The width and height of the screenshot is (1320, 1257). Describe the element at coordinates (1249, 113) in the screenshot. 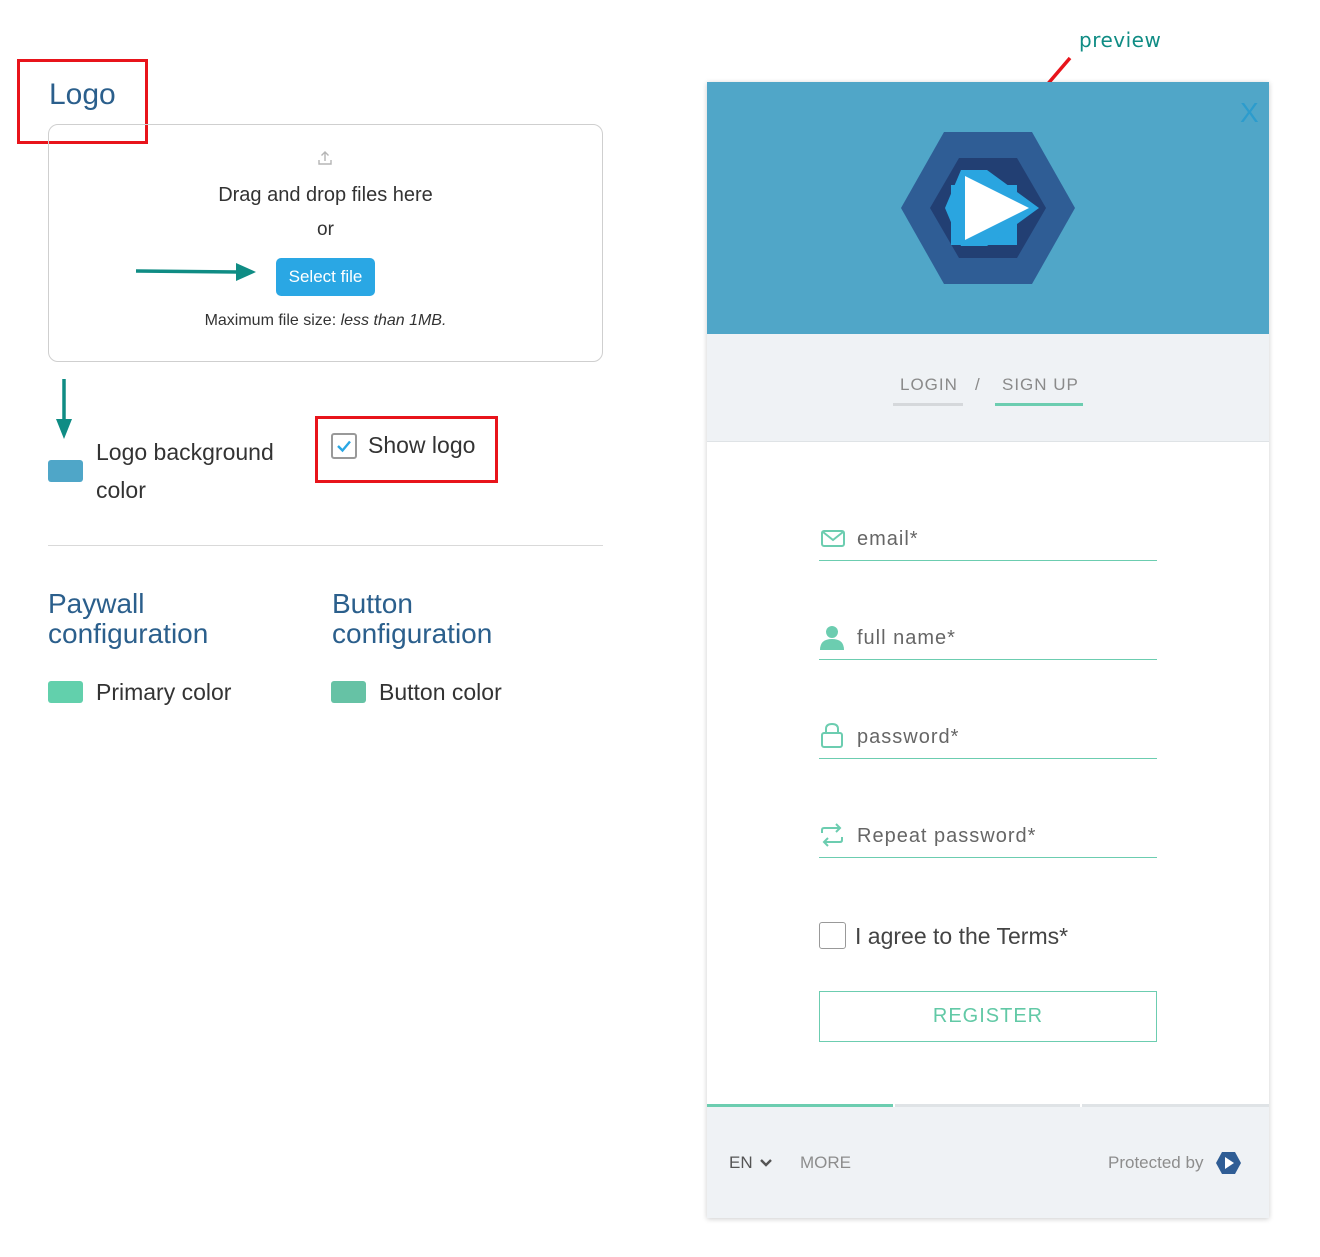

I see `close-preview-button: X` at that location.